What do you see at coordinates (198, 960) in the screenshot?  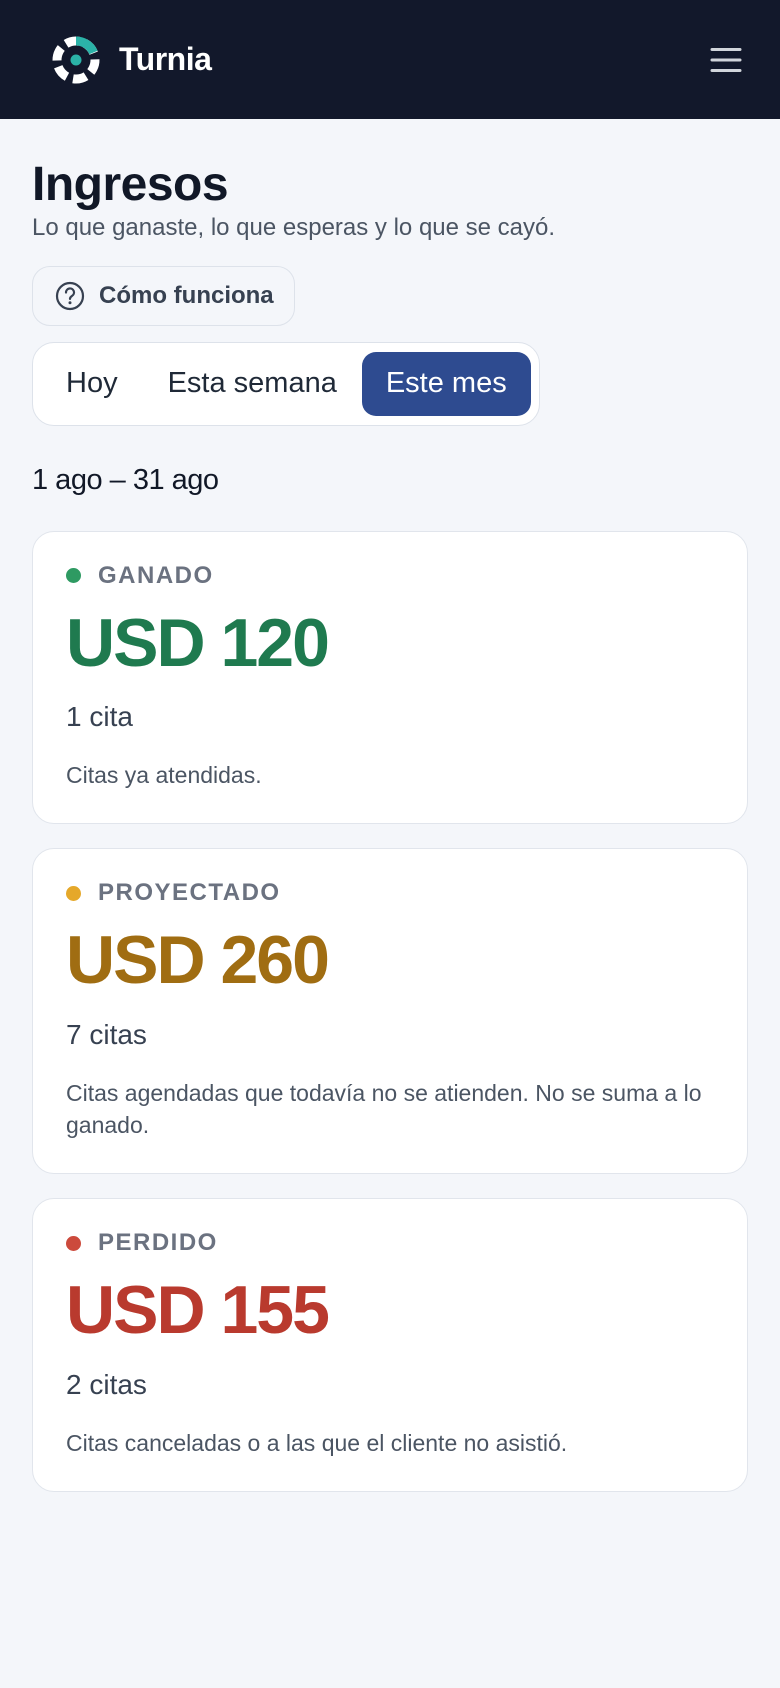 I see `card-amount: USD 260` at bounding box center [198, 960].